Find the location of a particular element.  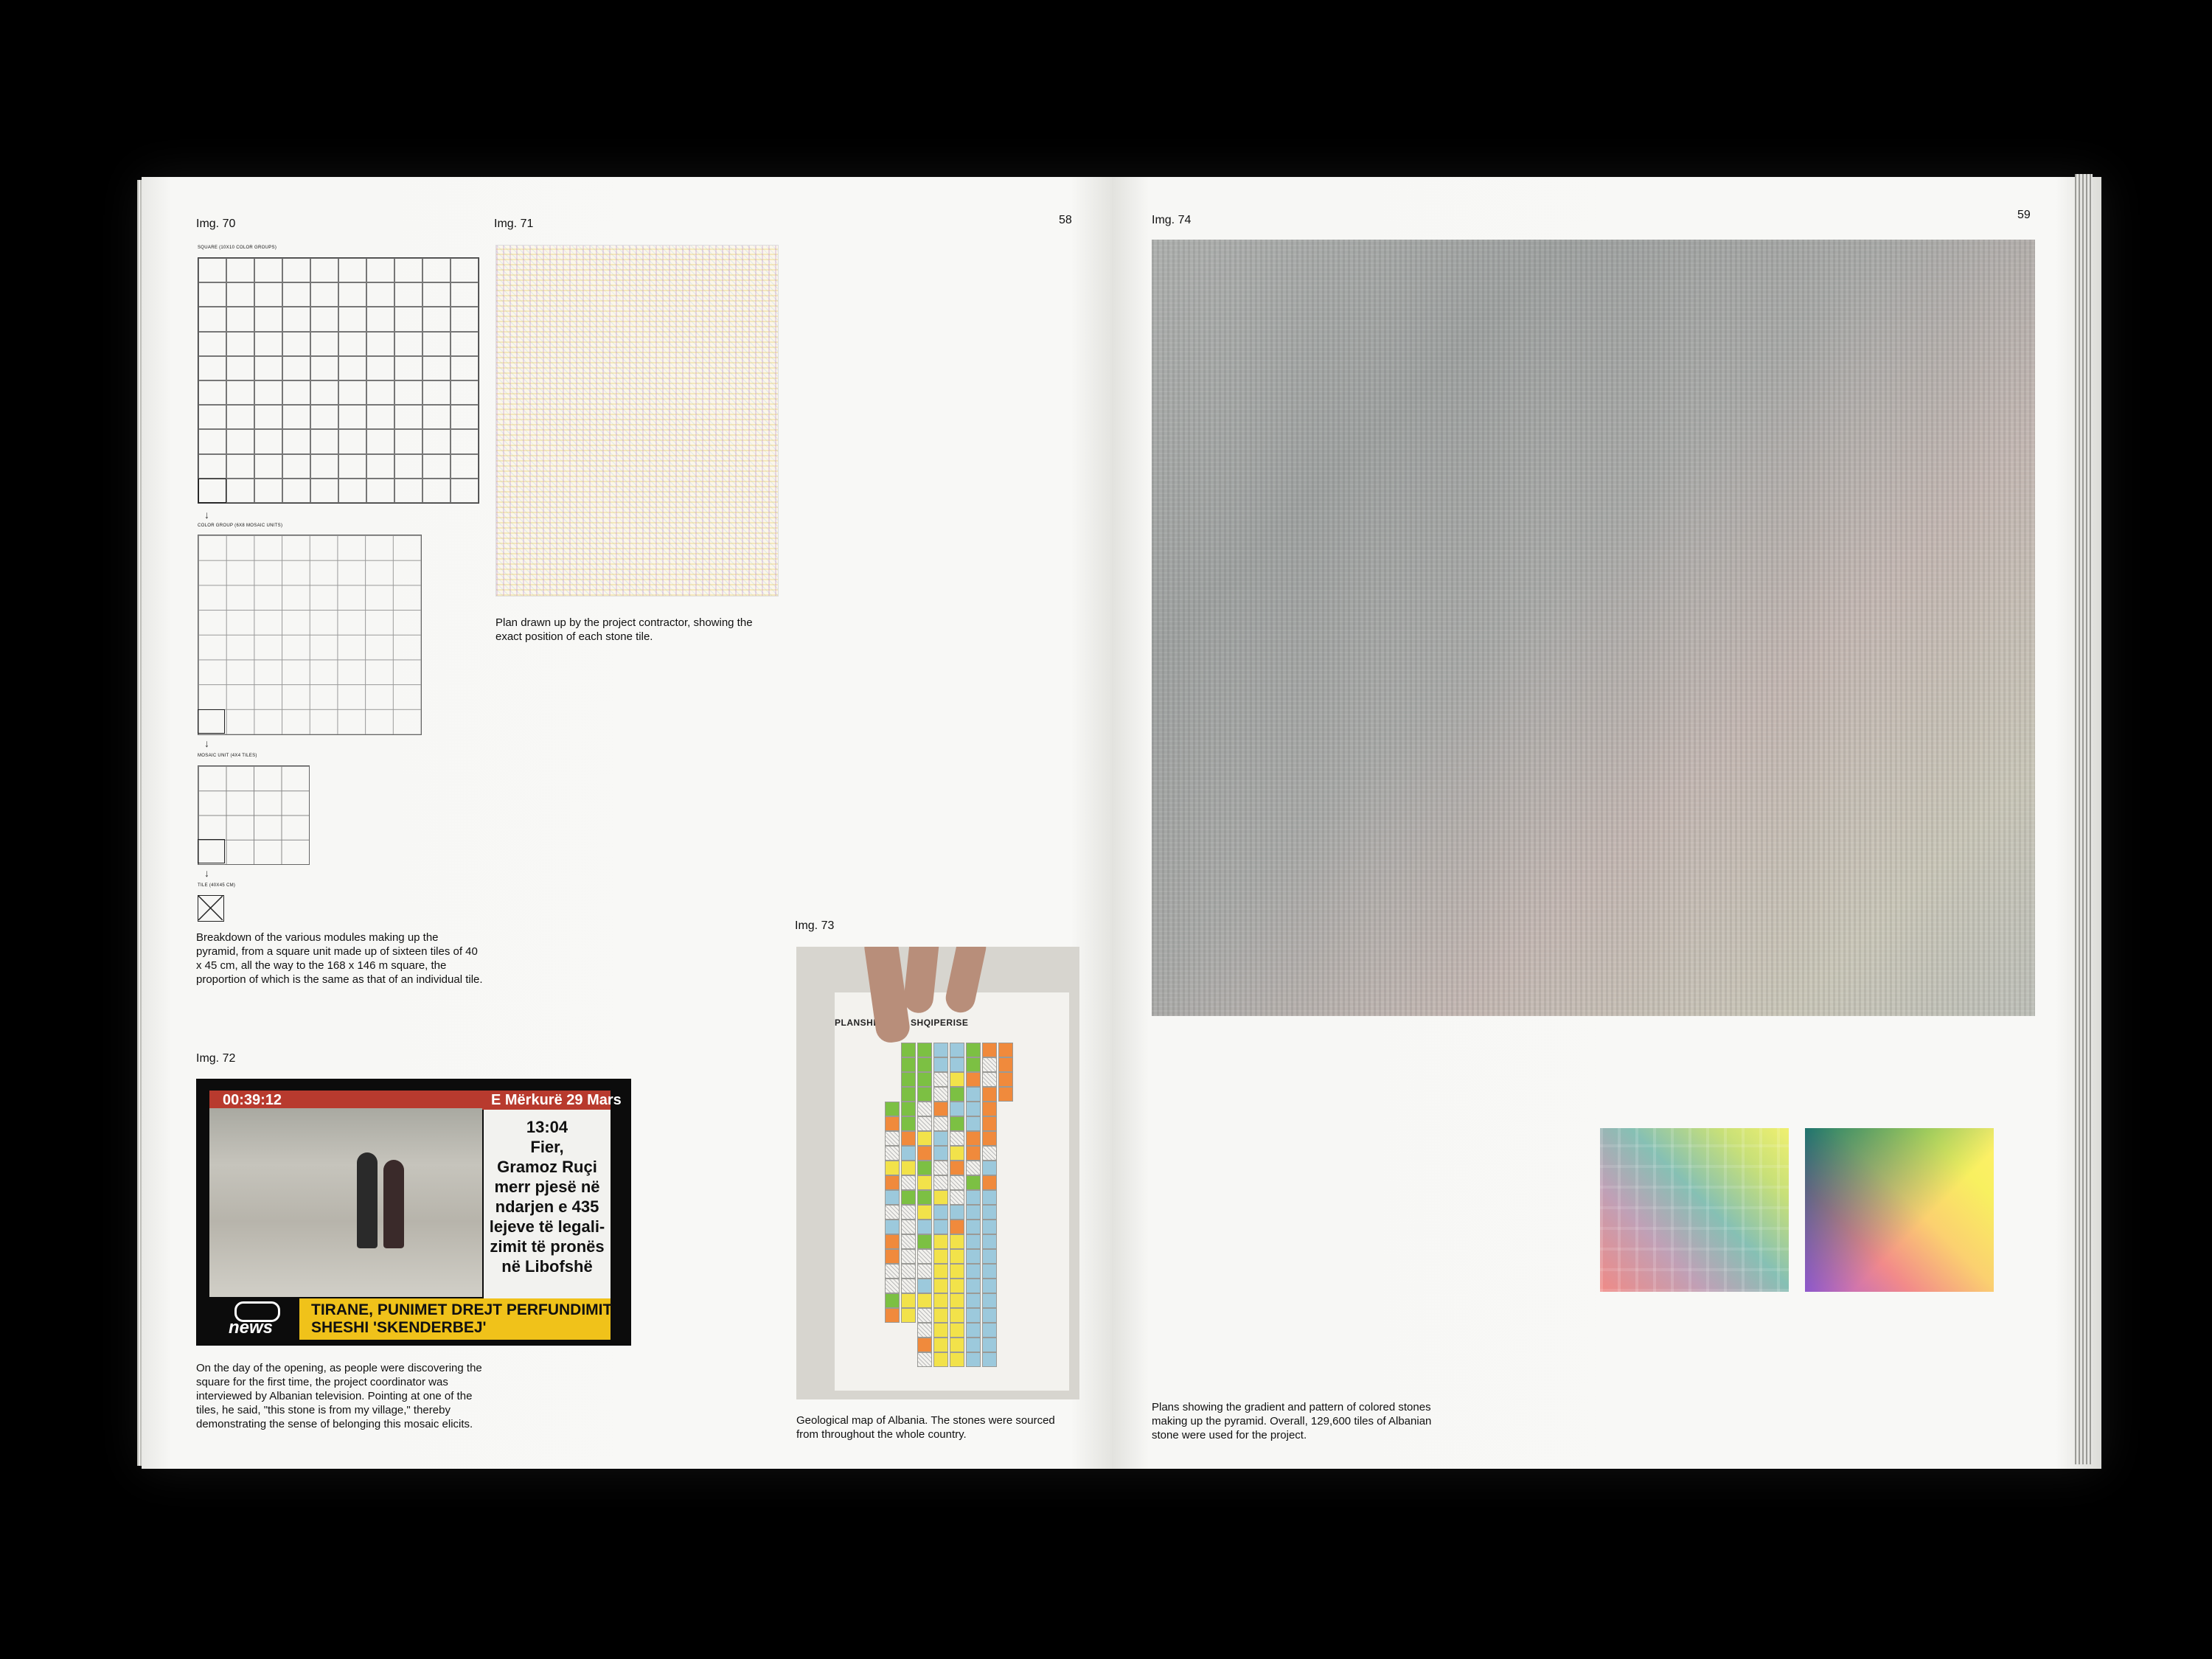

img73-label: Img. 73 is located at coordinates (815, 925).